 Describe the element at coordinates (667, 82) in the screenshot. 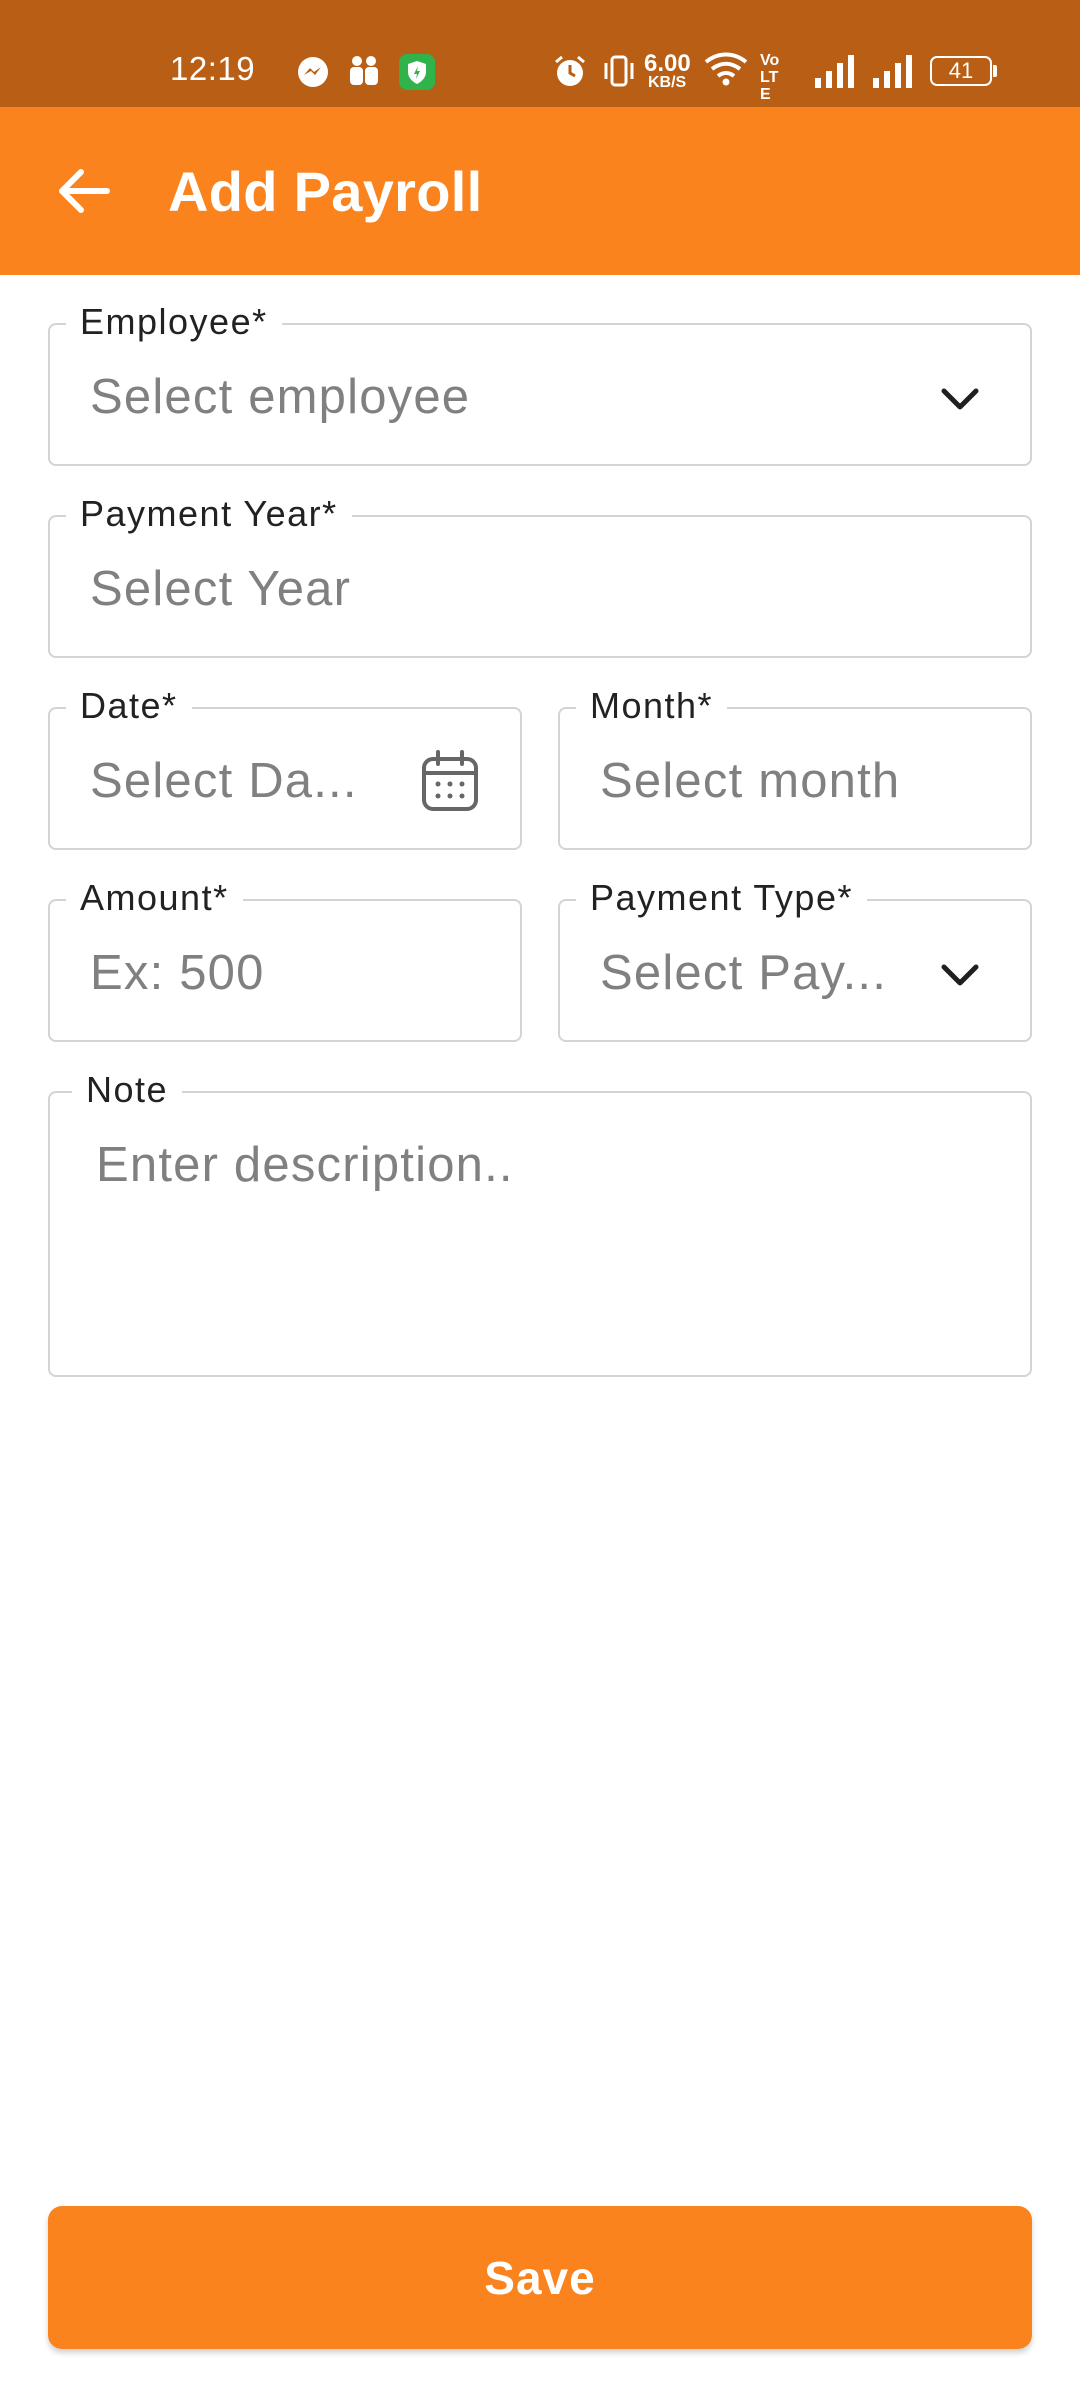

I see `net-speed-unit: KB/S` at that location.